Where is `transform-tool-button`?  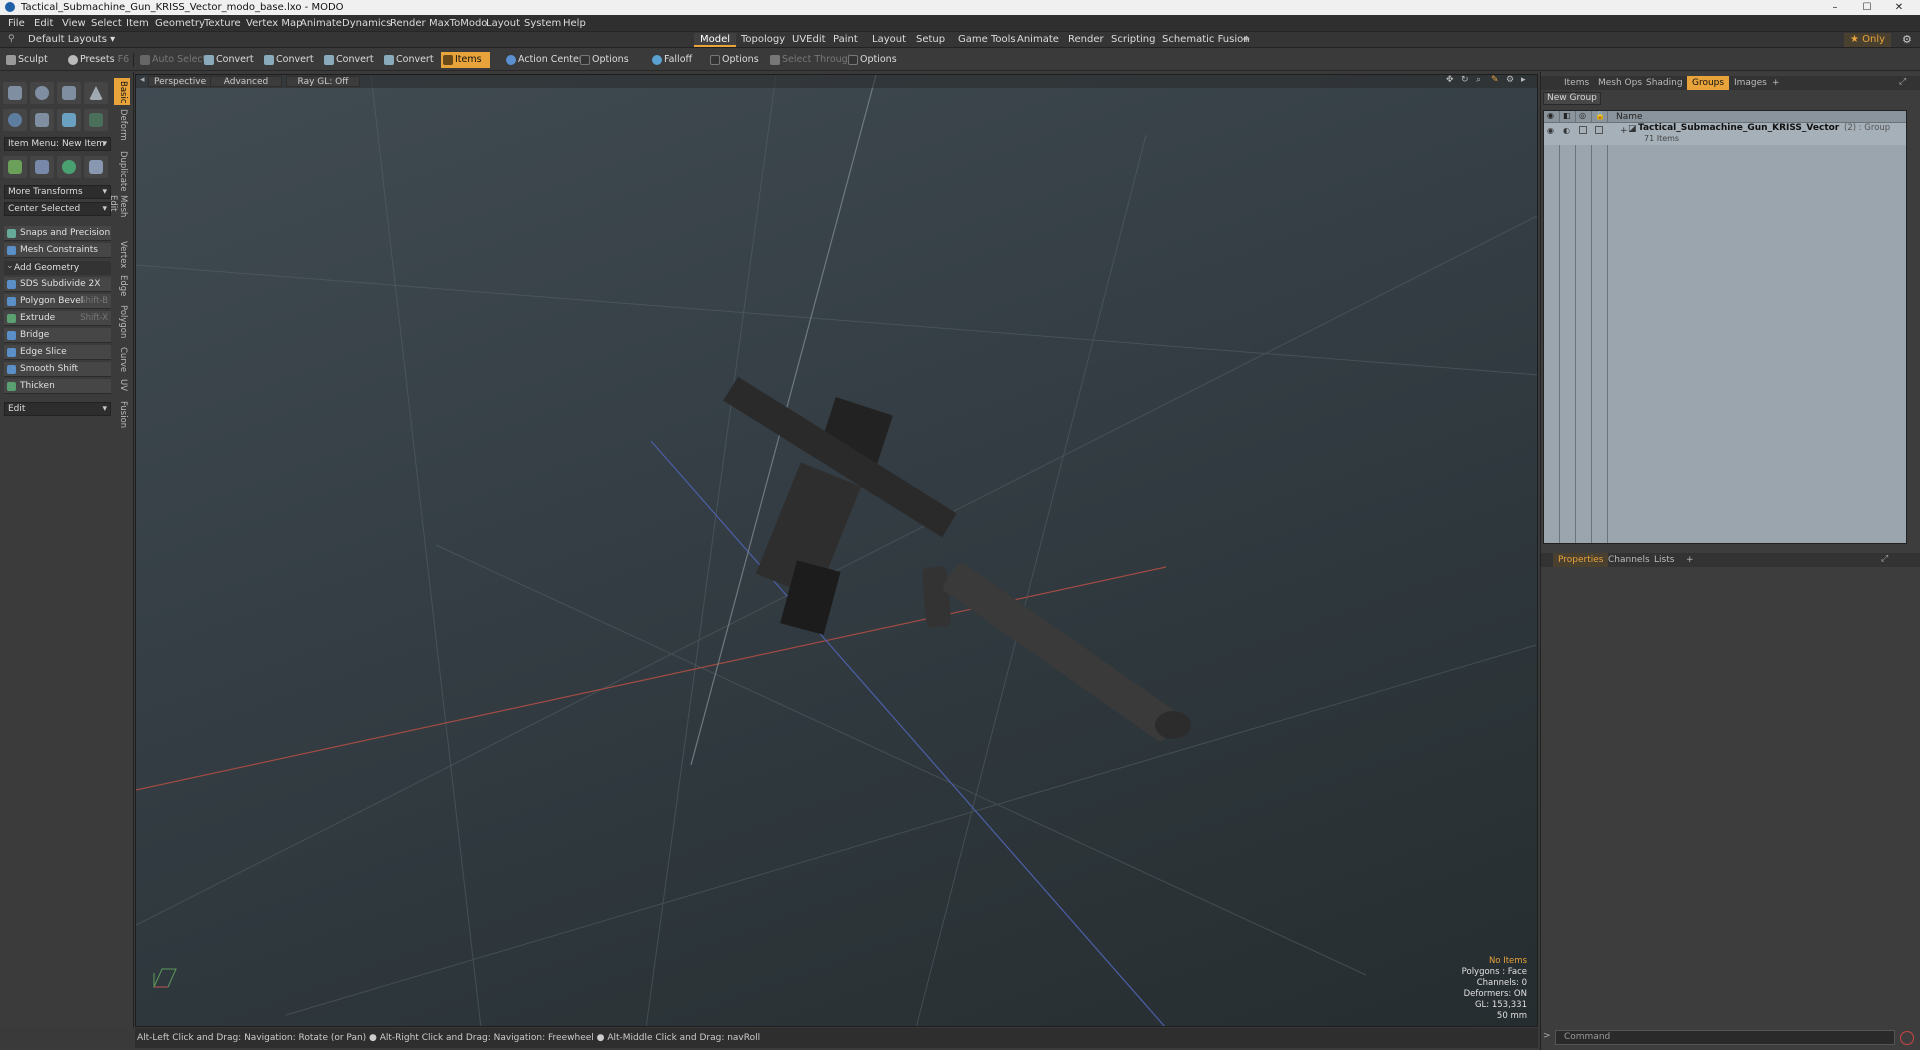
transform-tool-button is located at coordinates (15, 167).